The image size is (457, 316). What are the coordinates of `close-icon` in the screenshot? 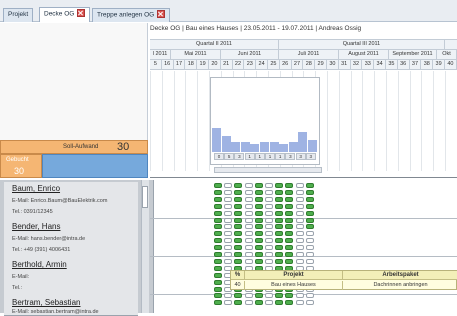 It's located at (161, 14).